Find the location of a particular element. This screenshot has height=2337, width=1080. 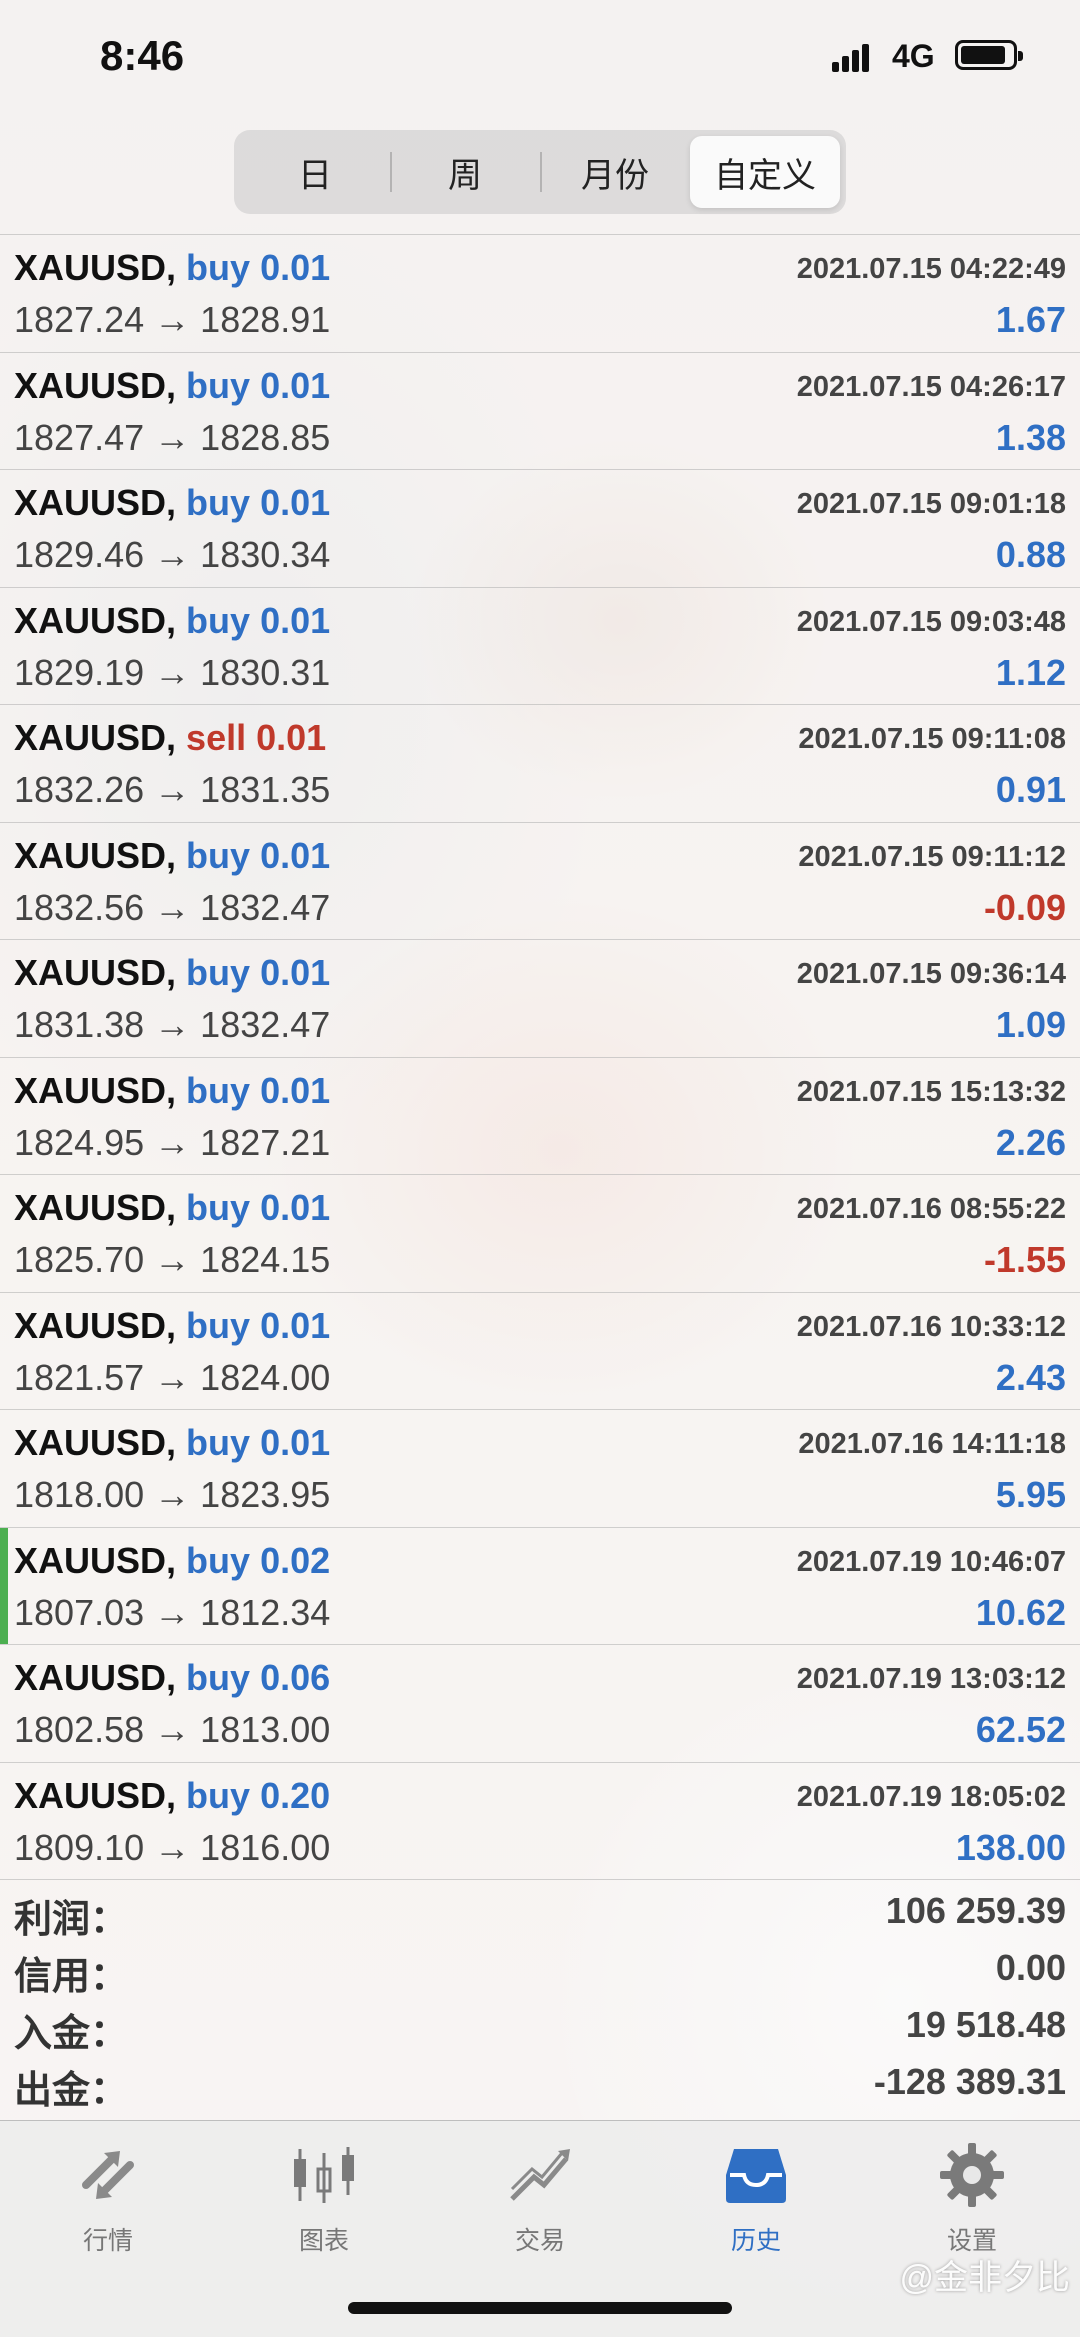

trade-profit: 2.26 is located at coordinates (1030, 1142).